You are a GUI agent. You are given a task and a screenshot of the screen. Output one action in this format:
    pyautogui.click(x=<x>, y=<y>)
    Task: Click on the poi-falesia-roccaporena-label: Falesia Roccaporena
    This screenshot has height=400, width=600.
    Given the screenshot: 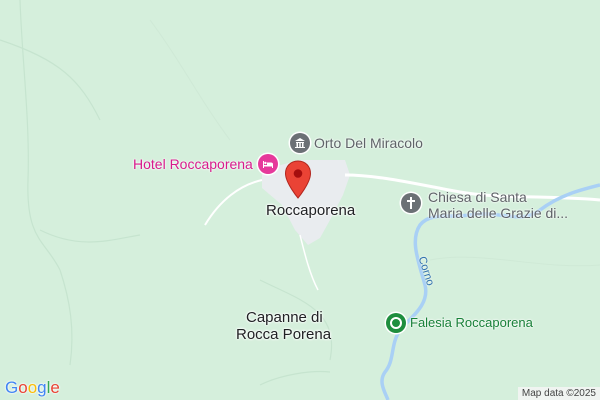 What is the action you would take?
    pyautogui.click(x=471, y=323)
    